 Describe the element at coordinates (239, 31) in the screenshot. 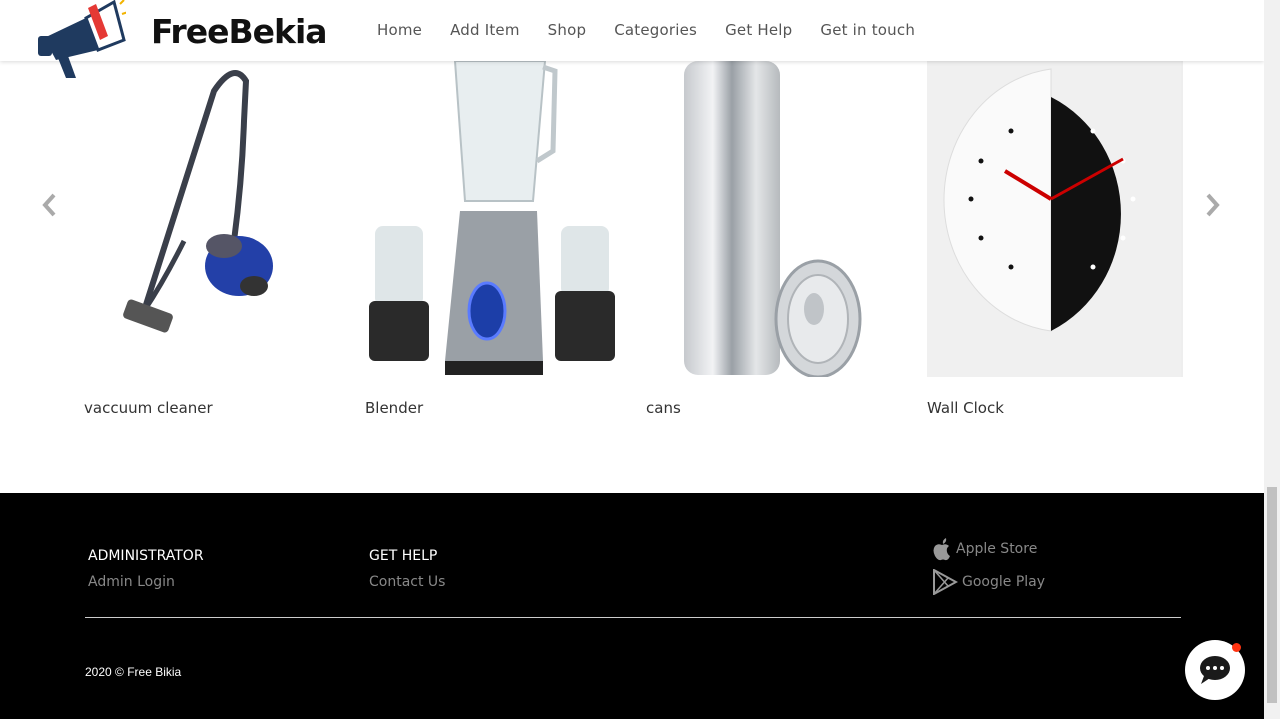

I see `brand-name: FreeBekia` at that location.